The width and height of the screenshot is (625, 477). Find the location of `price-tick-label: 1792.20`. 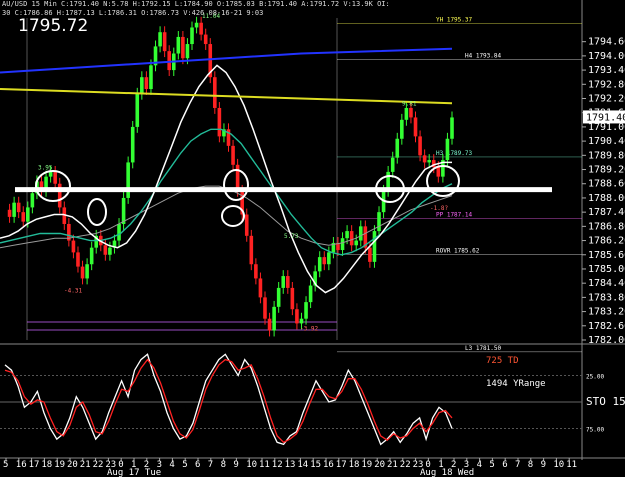

price-tick-label: 1792.20 is located at coordinates (606, 99).